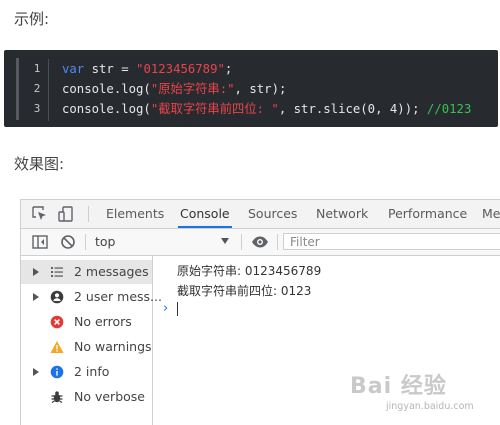  What do you see at coordinates (352, 109) in the screenshot?
I see `code-text: , str.slice(0, 4));` at bounding box center [352, 109].